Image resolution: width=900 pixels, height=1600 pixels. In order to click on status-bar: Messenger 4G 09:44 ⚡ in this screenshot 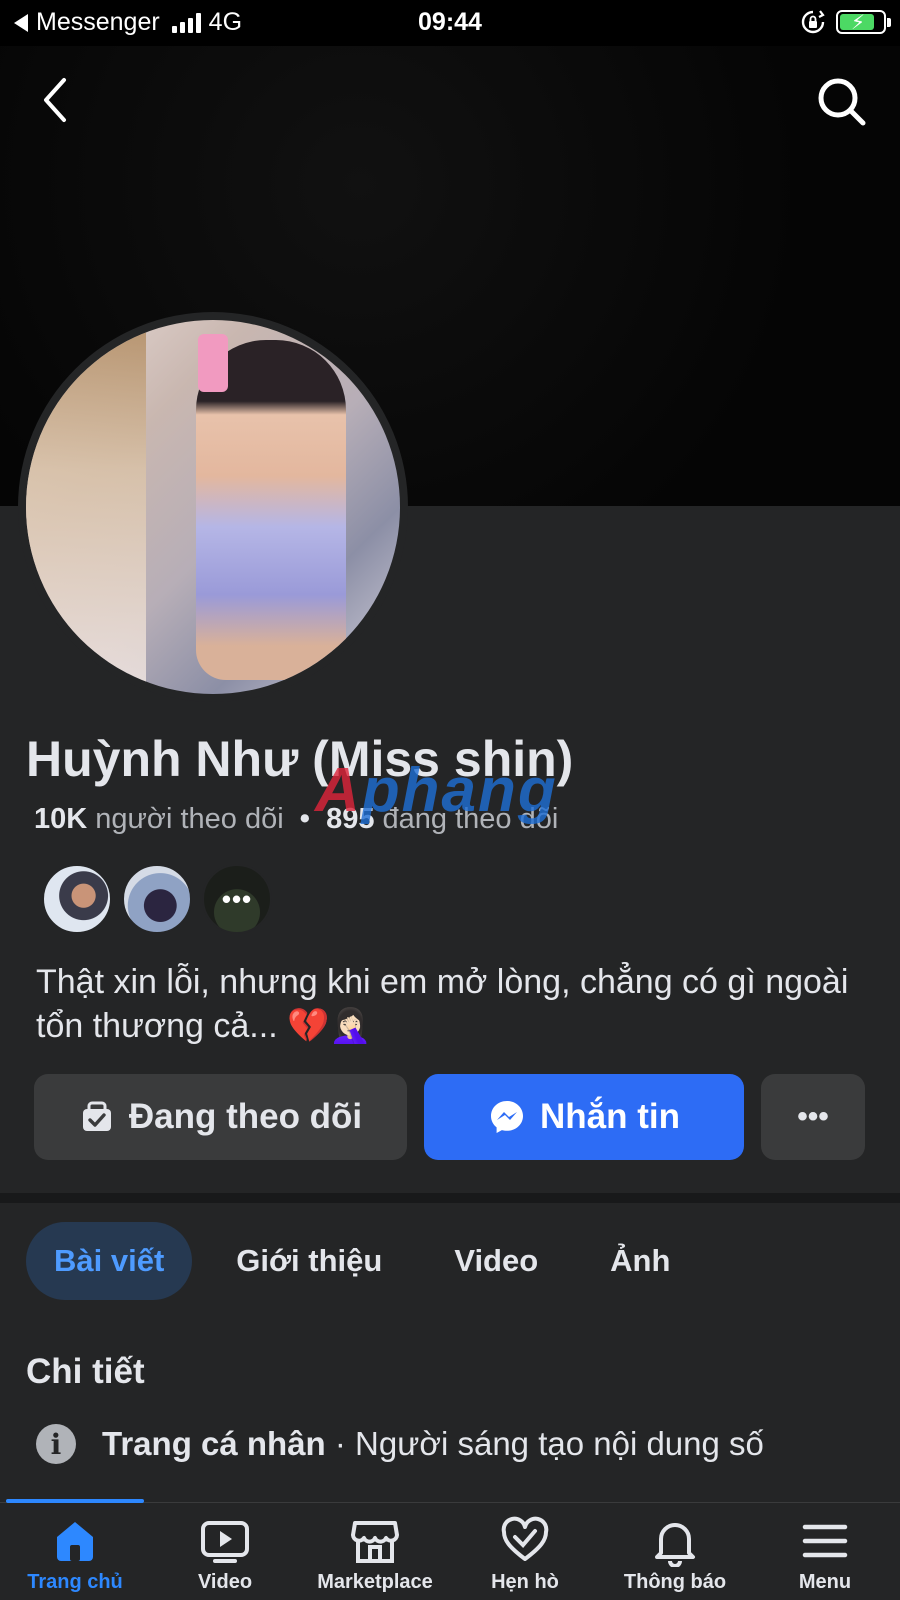, I will do `click(450, 23)`.